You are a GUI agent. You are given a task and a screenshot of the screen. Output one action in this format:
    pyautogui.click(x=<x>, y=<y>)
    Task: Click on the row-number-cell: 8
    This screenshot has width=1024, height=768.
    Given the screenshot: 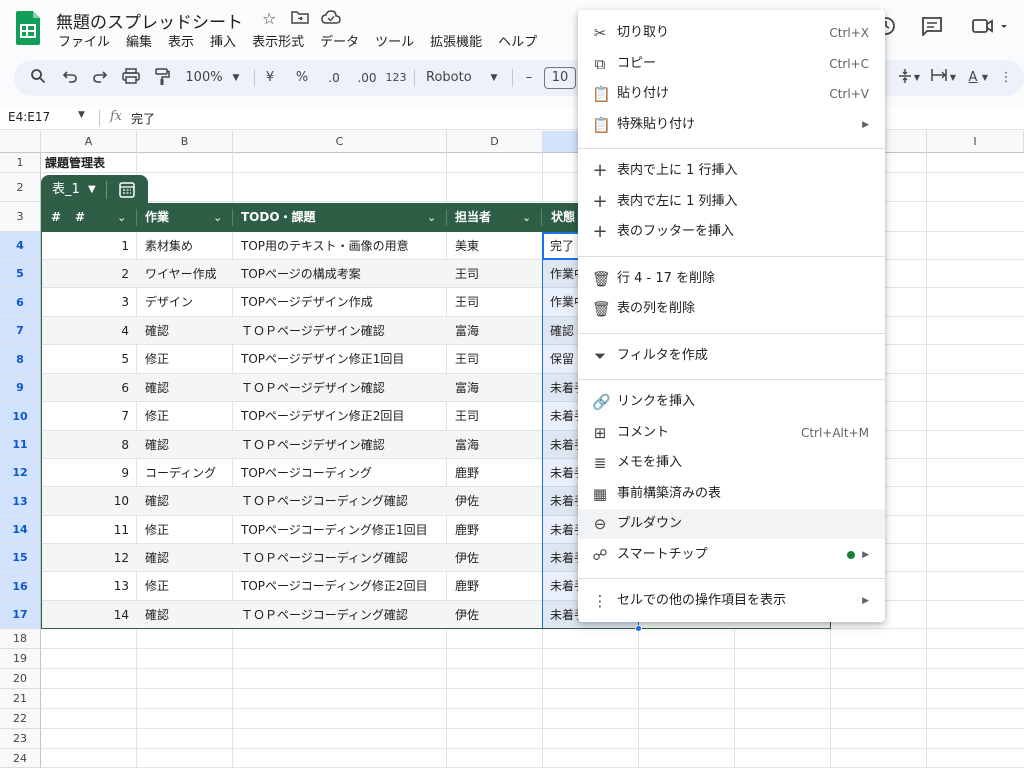 What is the action you would take?
    pyautogui.click(x=85, y=445)
    